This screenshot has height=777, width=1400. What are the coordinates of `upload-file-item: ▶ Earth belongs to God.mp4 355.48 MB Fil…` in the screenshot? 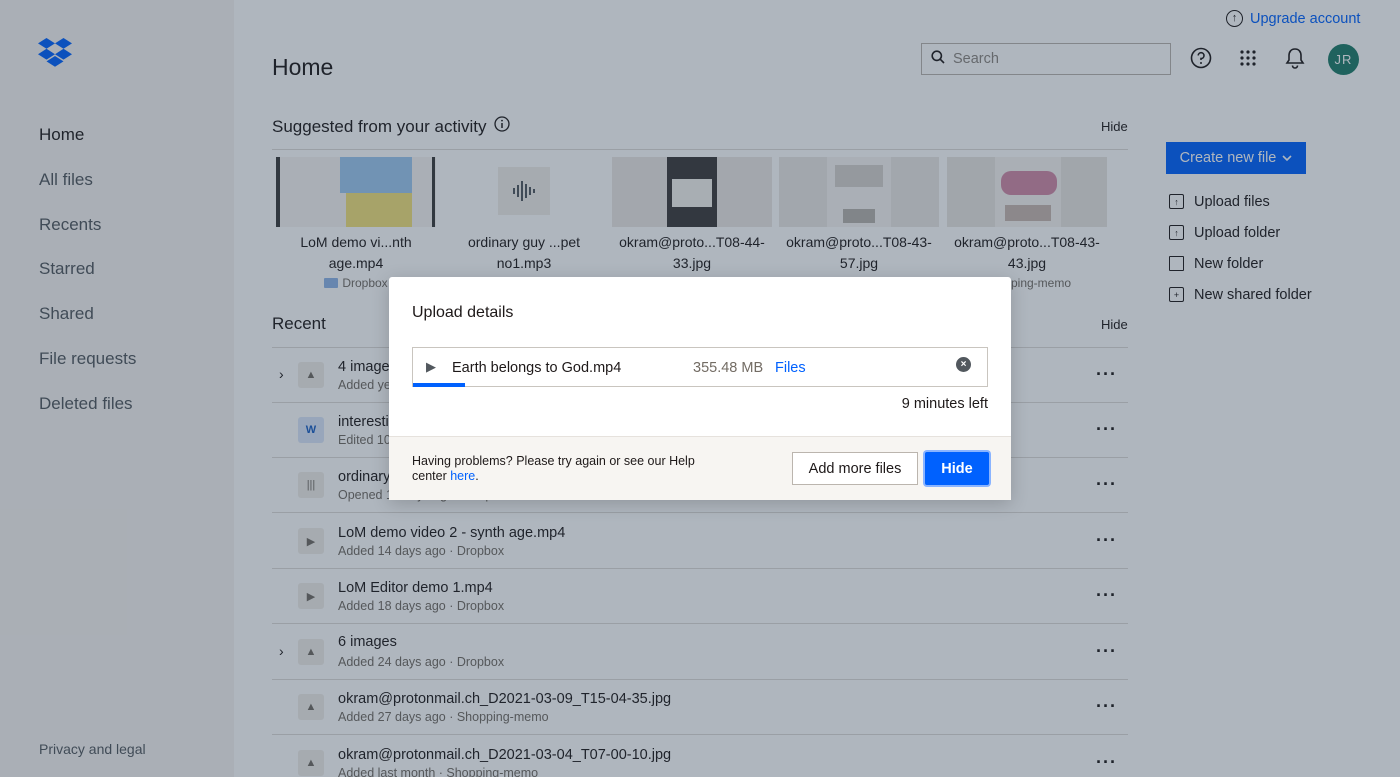 It's located at (700, 367).